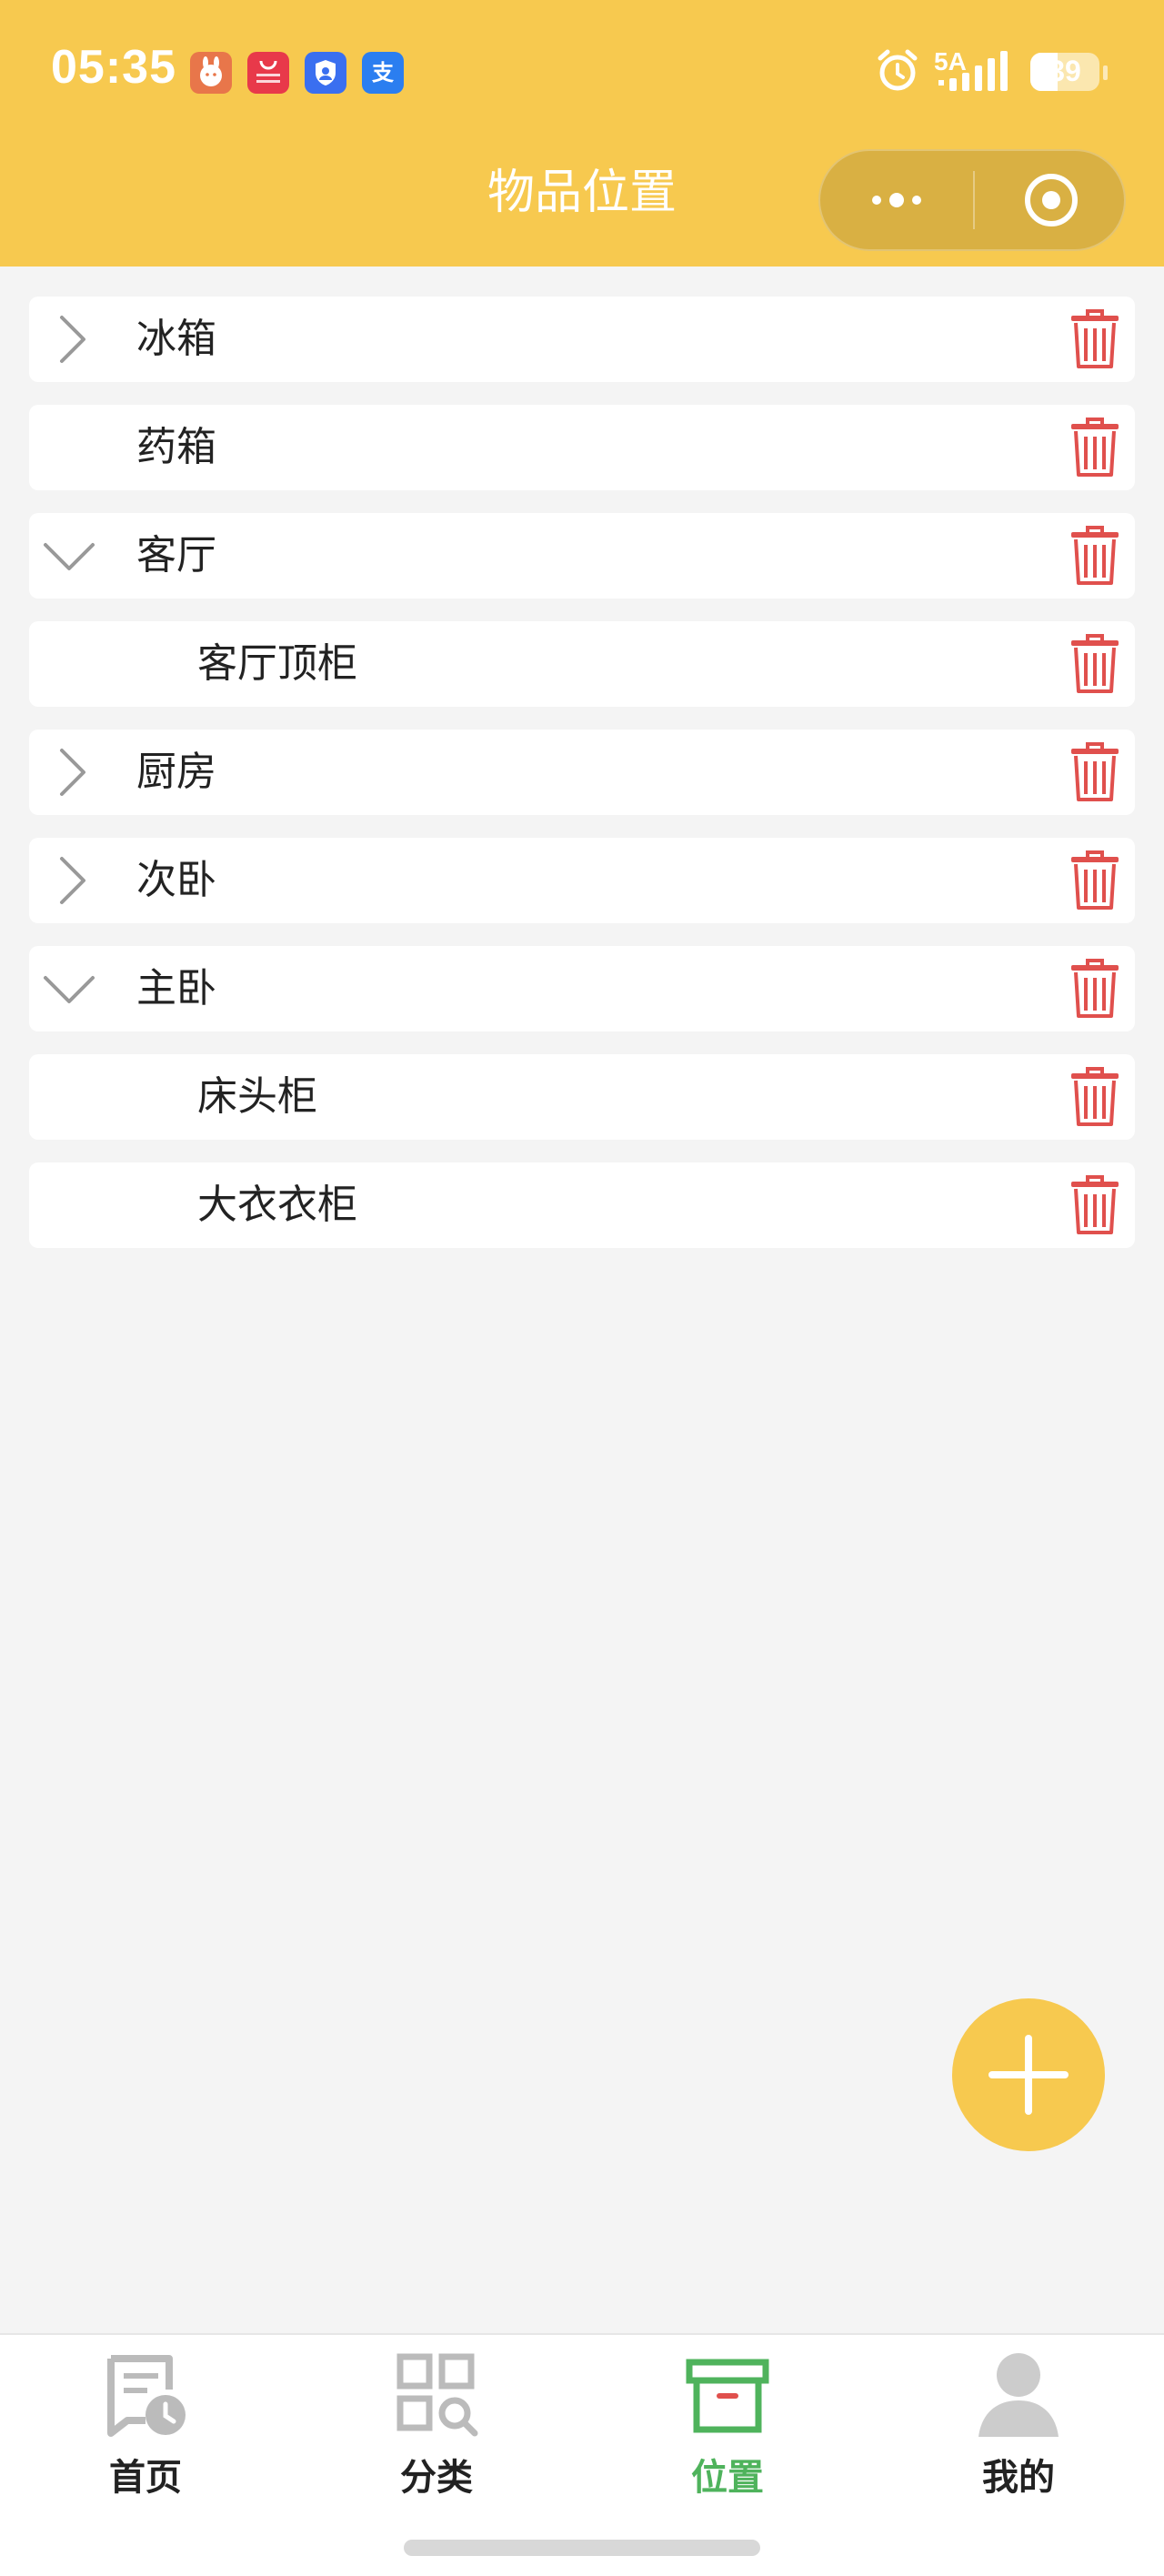 This screenshot has height=2576, width=1164. What do you see at coordinates (1106, 72) in the screenshot?
I see `battery-tip` at bounding box center [1106, 72].